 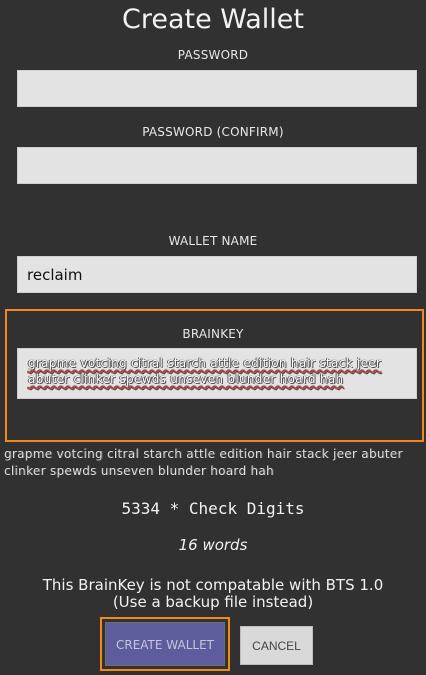 I want to click on cancel-button: CANCEL, so click(x=276, y=645).